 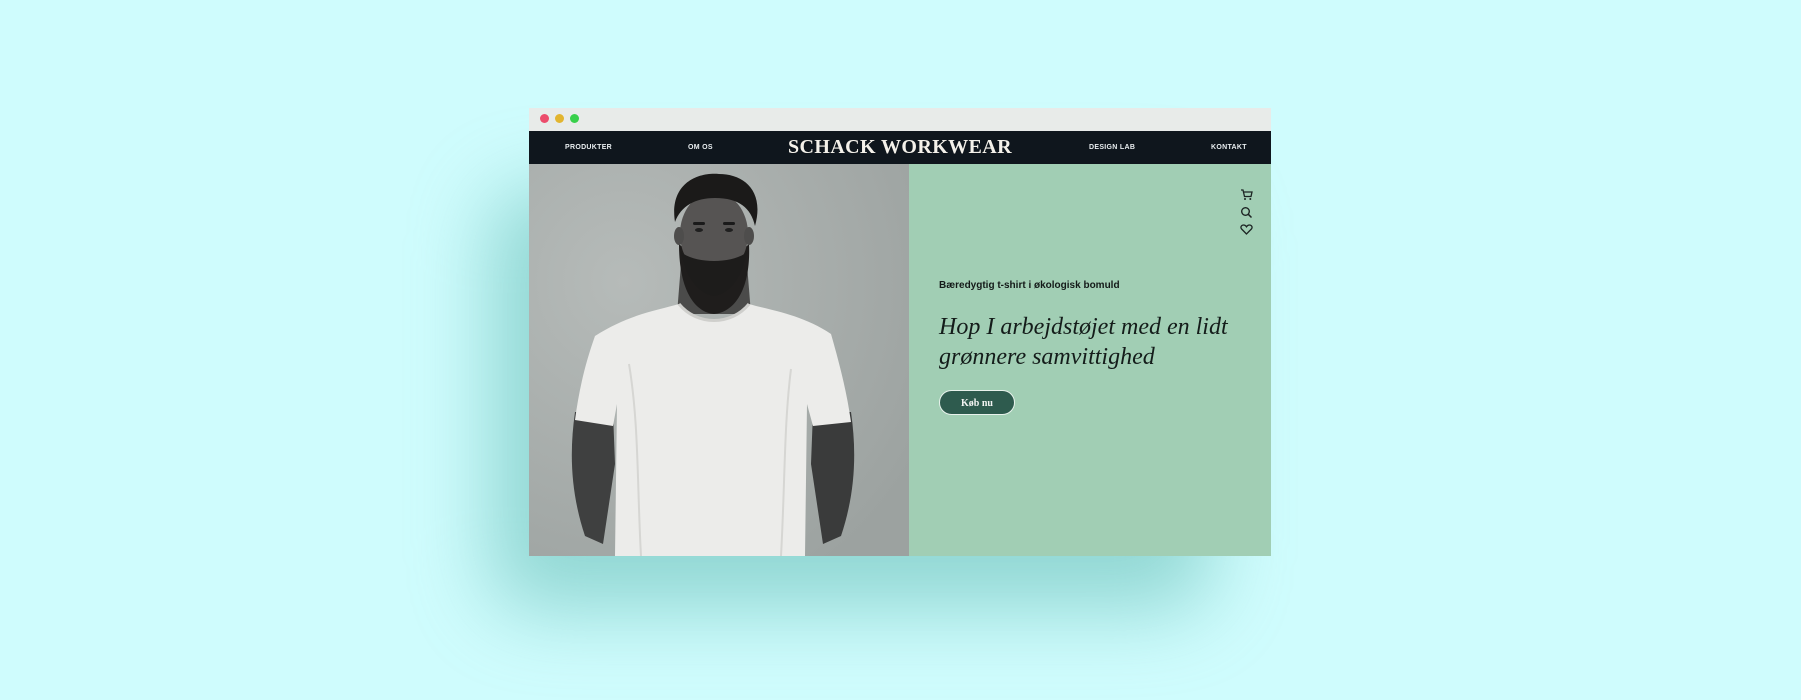 What do you see at coordinates (1029, 285) in the screenshot?
I see `hero-subtitle: Bæredygtig t-shirt i økologisk bomuld` at bounding box center [1029, 285].